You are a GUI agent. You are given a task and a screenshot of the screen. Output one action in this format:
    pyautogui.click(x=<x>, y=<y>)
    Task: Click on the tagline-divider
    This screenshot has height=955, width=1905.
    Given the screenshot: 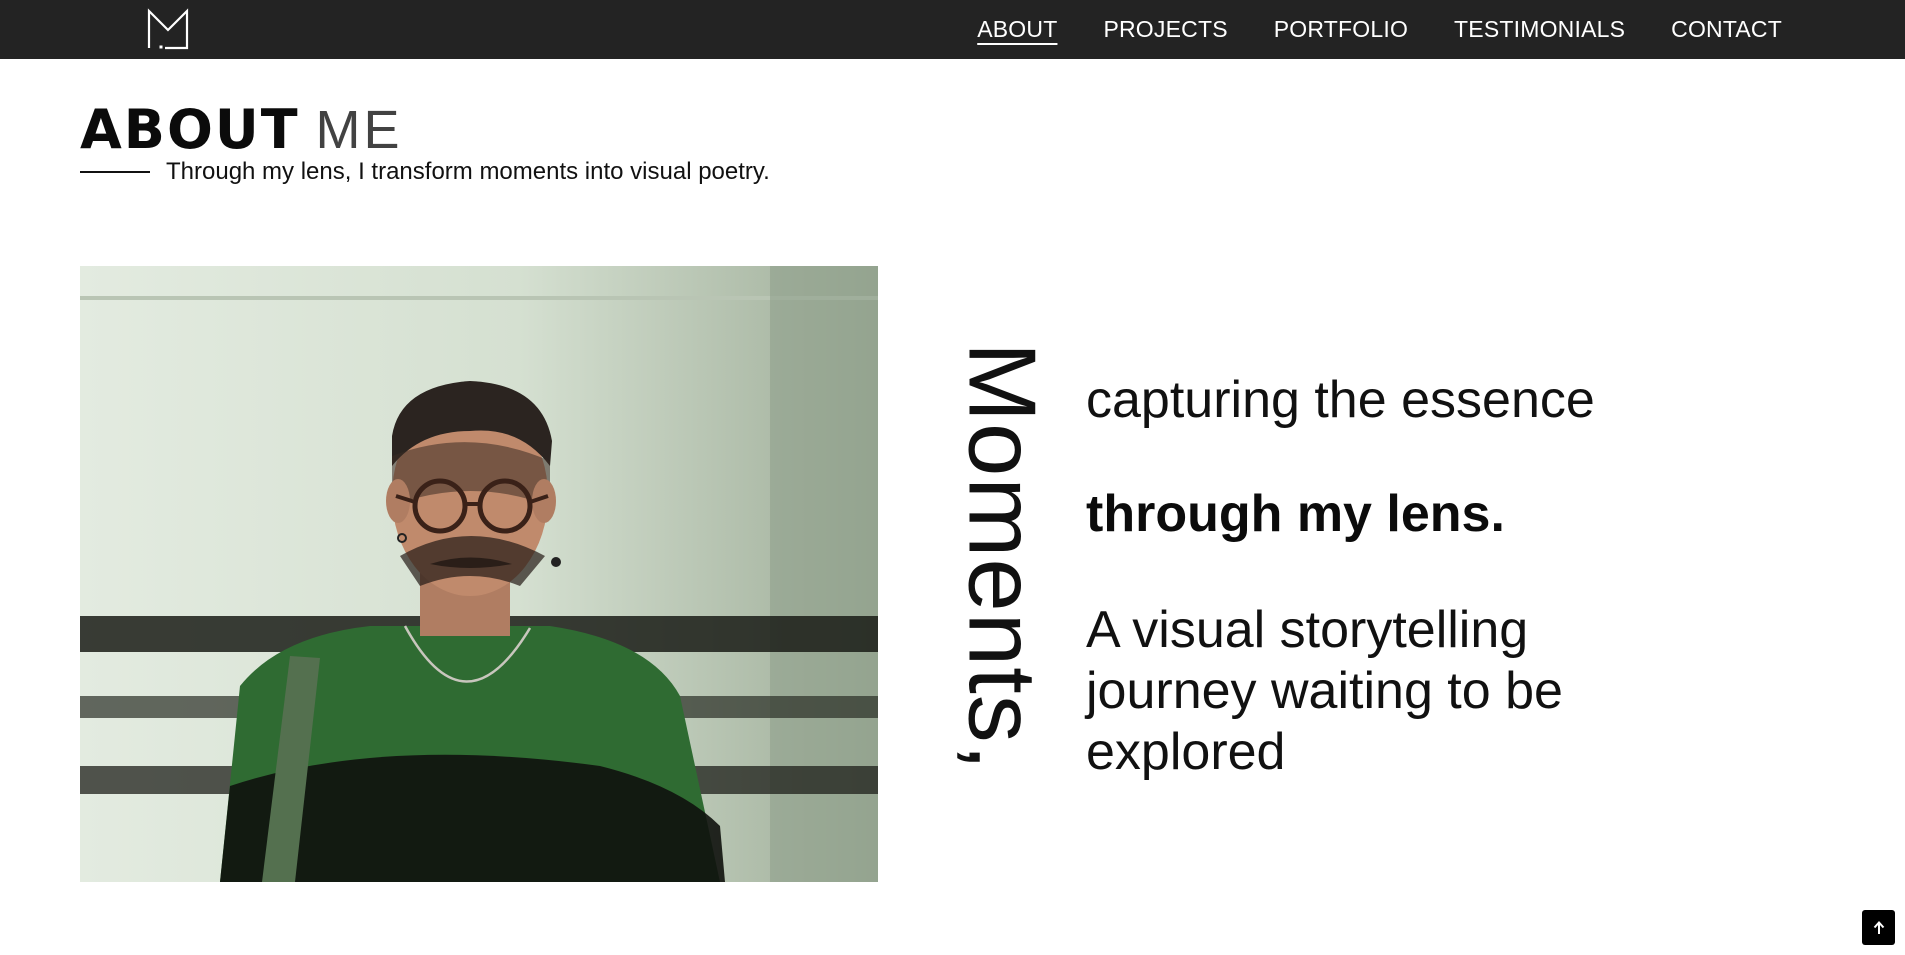 What is the action you would take?
    pyautogui.click(x=115, y=172)
    